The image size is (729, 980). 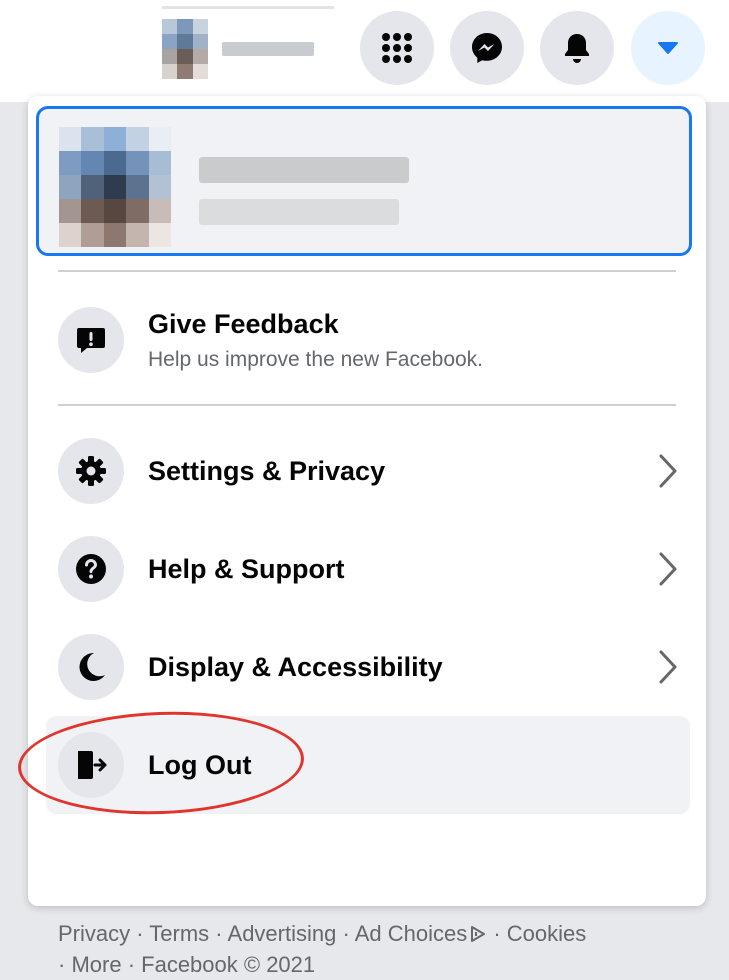 What do you see at coordinates (94, 933) in the screenshot?
I see `footer-link-privacy: Privacy` at bounding box center [94, 933].